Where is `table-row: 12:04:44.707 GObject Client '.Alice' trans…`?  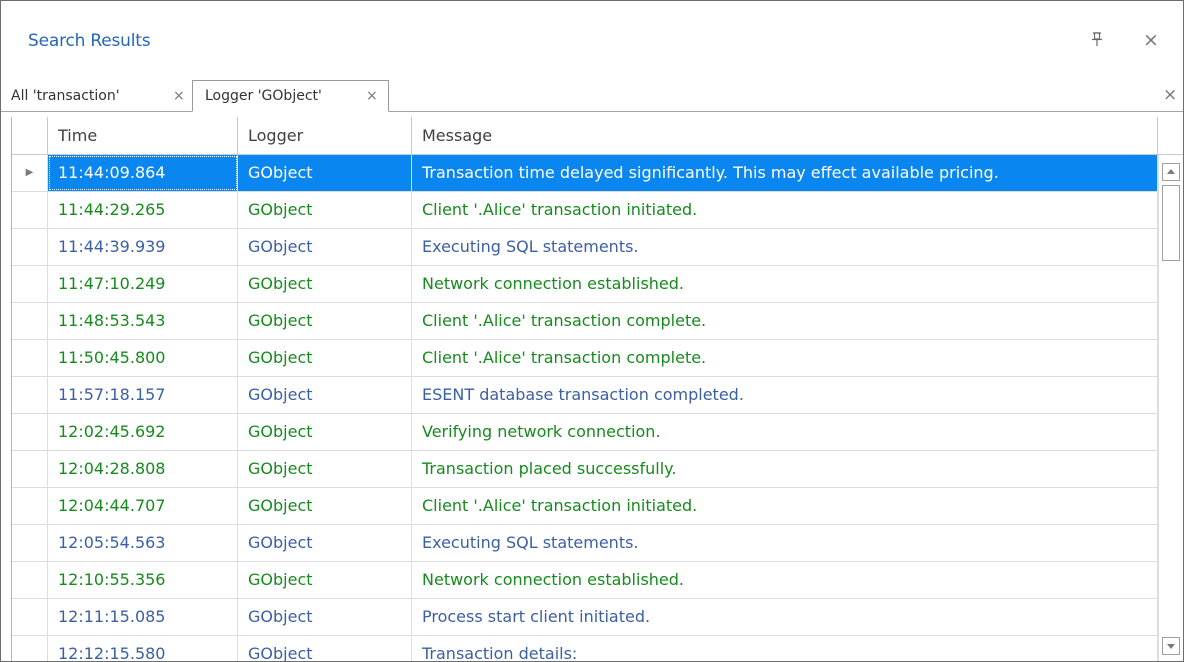
table-row: 12:04:44.707 GObject Client '.Alice' trans… is located at coordinates (585, 506).